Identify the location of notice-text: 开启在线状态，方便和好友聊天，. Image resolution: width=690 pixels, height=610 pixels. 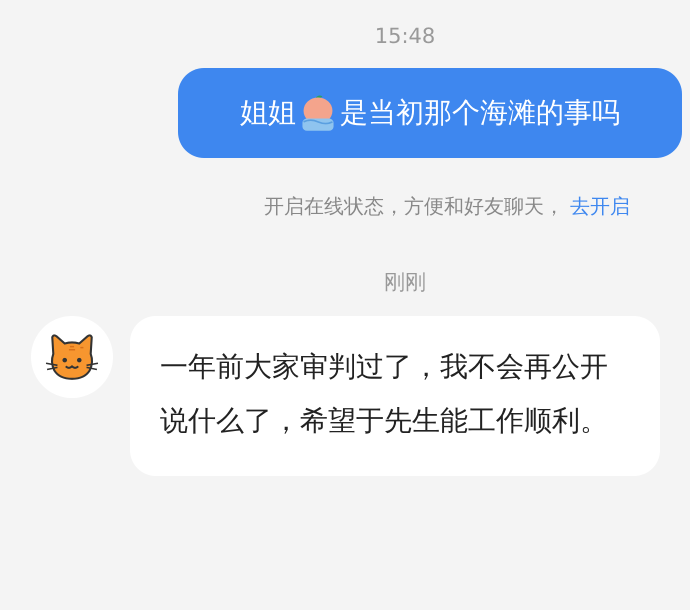
(414, 206).